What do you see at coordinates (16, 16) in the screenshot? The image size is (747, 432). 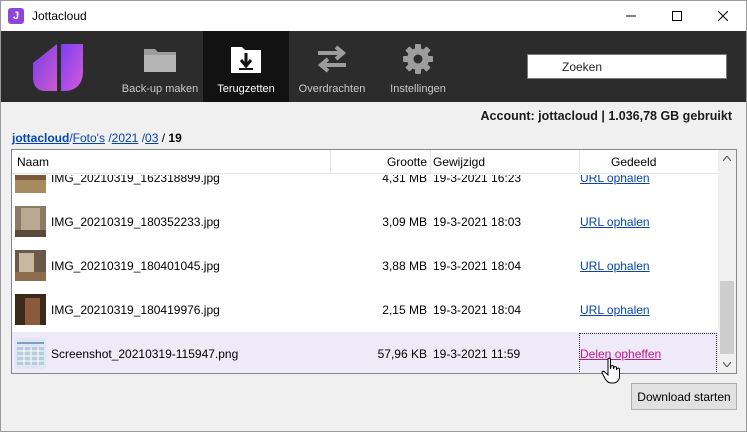 I see `jottacloud-app-icon: J` at bounding box center [16, 16].